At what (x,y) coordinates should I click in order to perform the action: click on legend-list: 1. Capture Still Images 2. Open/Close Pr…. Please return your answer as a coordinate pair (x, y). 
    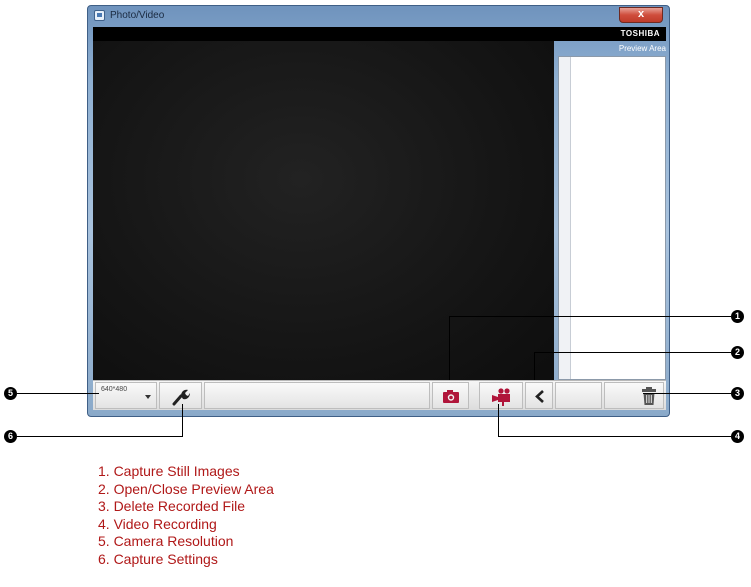
    Looking at the image, I should click on (186, 515).